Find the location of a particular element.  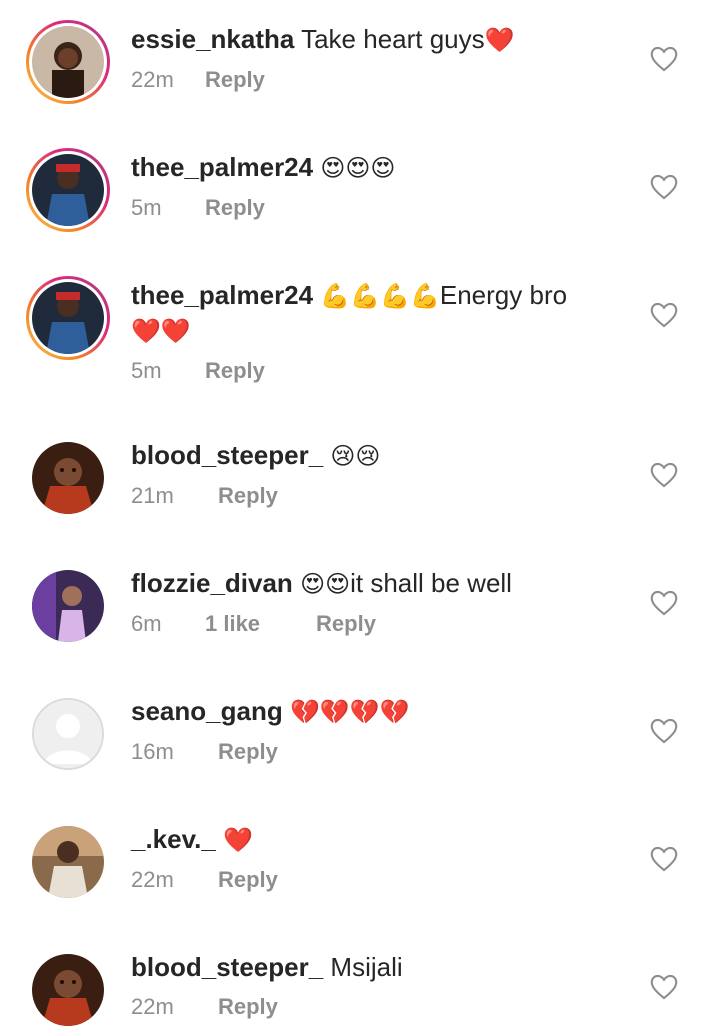

comment-username: seano_gang is located at coordinates (207, 711).